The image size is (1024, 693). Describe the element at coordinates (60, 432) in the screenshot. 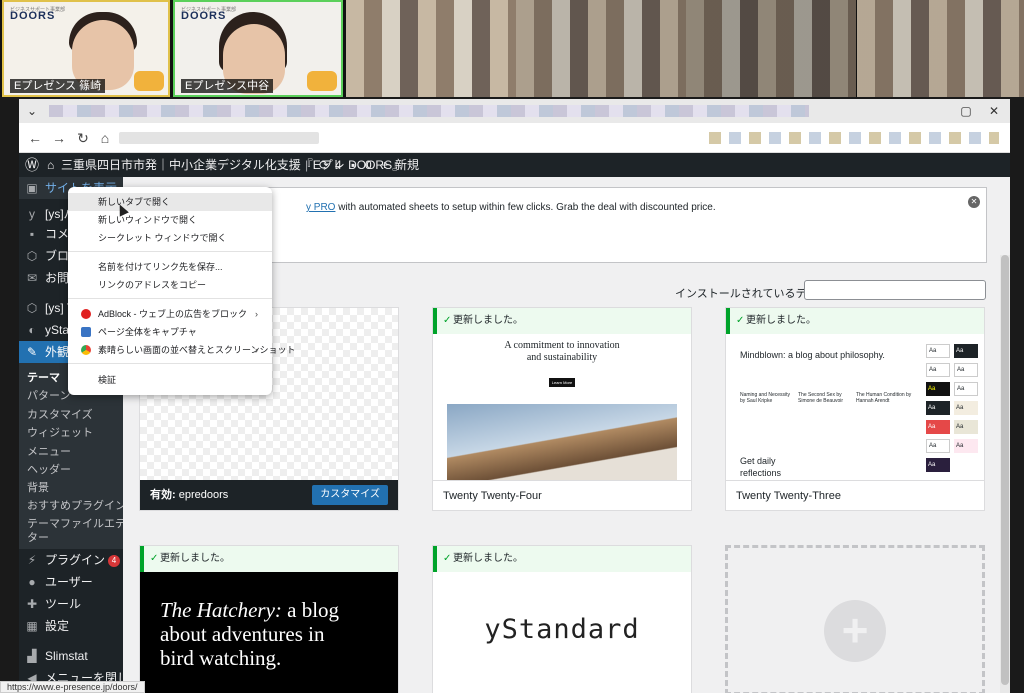

I see `submenu-widgets: ウィジェット` at that location.